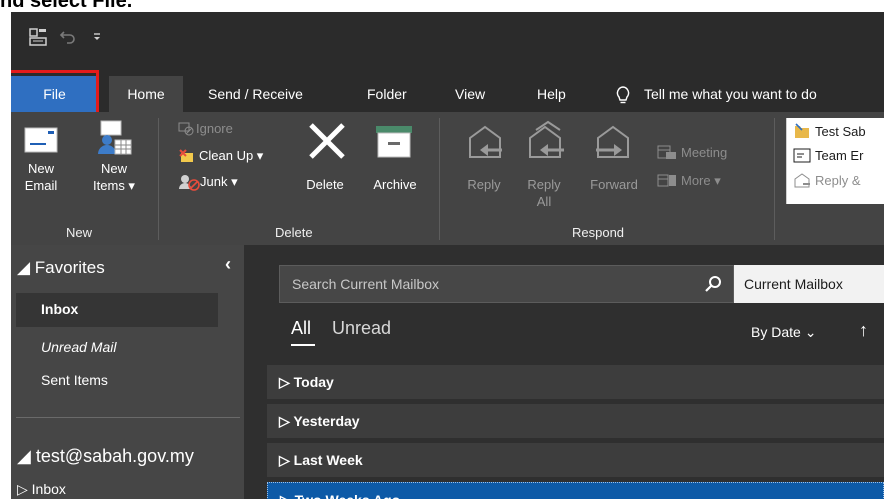 The width and height of the screenshot is (884, 499). Describe the element at coordinates (442, 6) in the screenshot. I see `caption-strip: nd select File.` at that location.